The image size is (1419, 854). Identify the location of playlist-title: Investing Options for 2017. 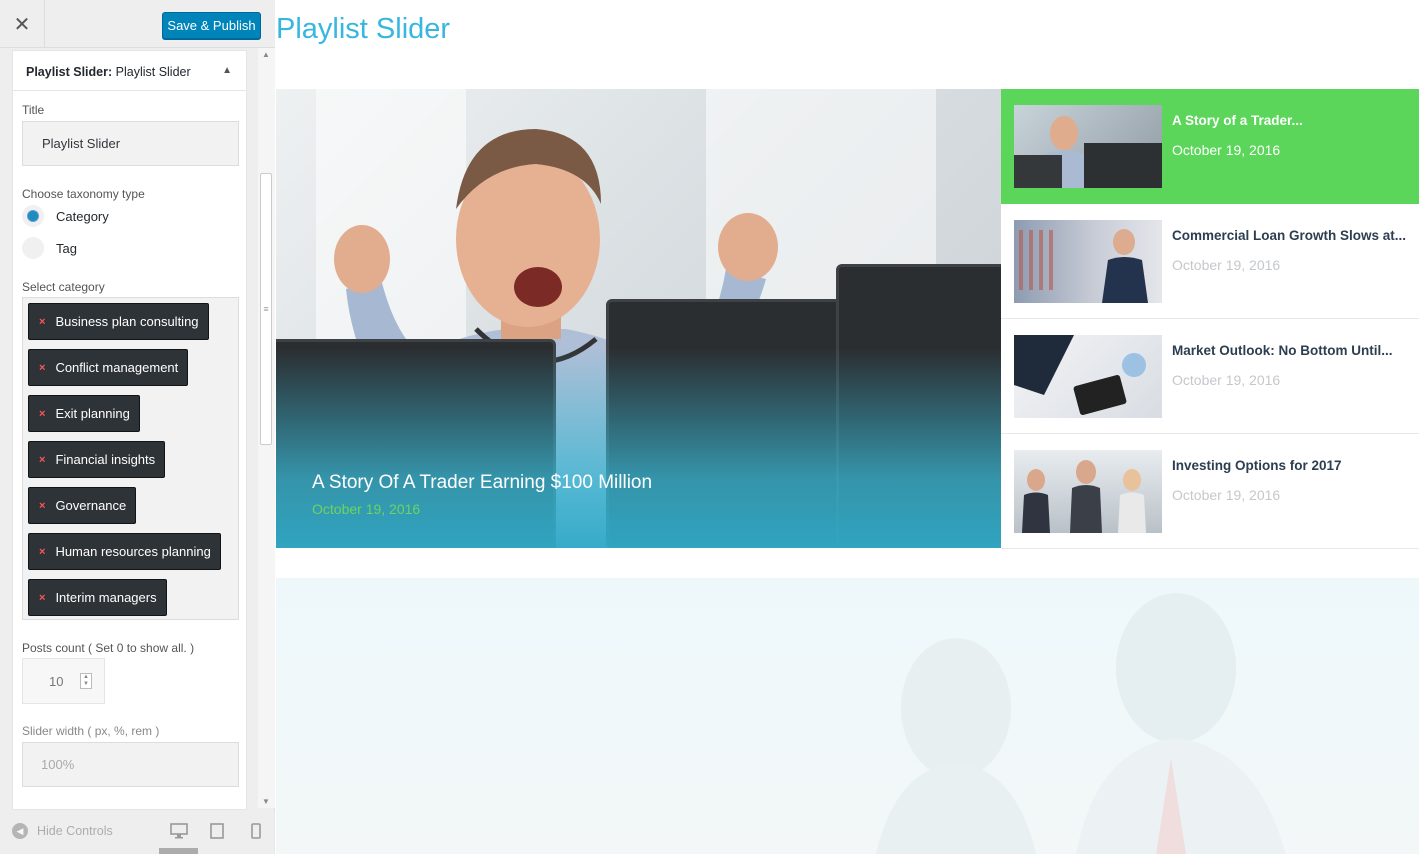
(1257, 465).